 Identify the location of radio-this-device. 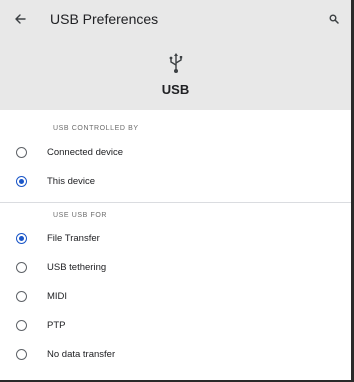
(21, 181).